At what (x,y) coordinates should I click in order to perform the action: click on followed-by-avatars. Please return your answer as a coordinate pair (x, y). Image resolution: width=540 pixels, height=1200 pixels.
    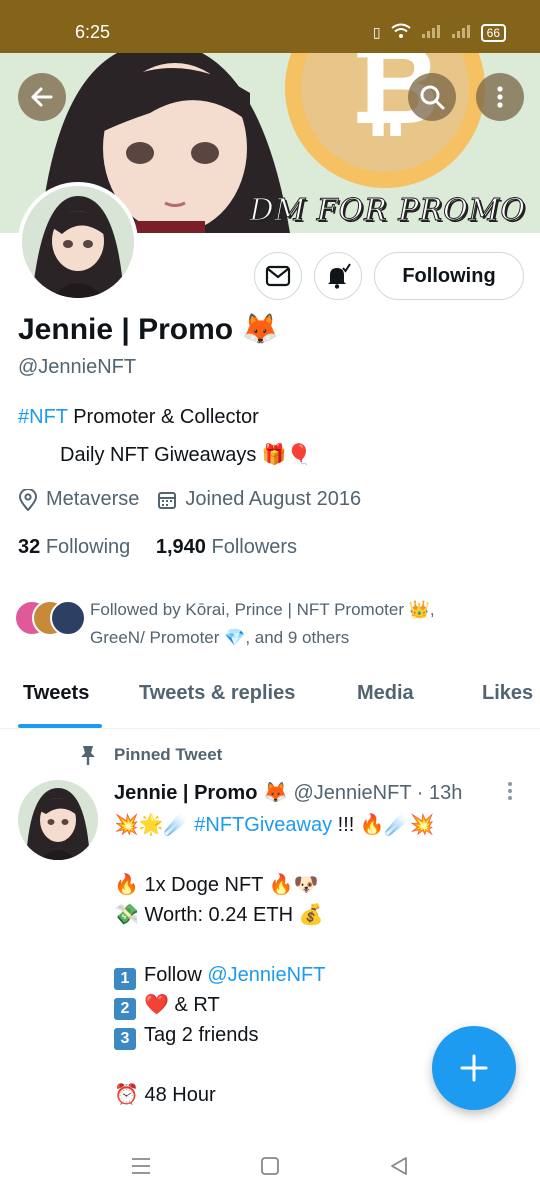
    Looking at the image, I should click on (50, 616).